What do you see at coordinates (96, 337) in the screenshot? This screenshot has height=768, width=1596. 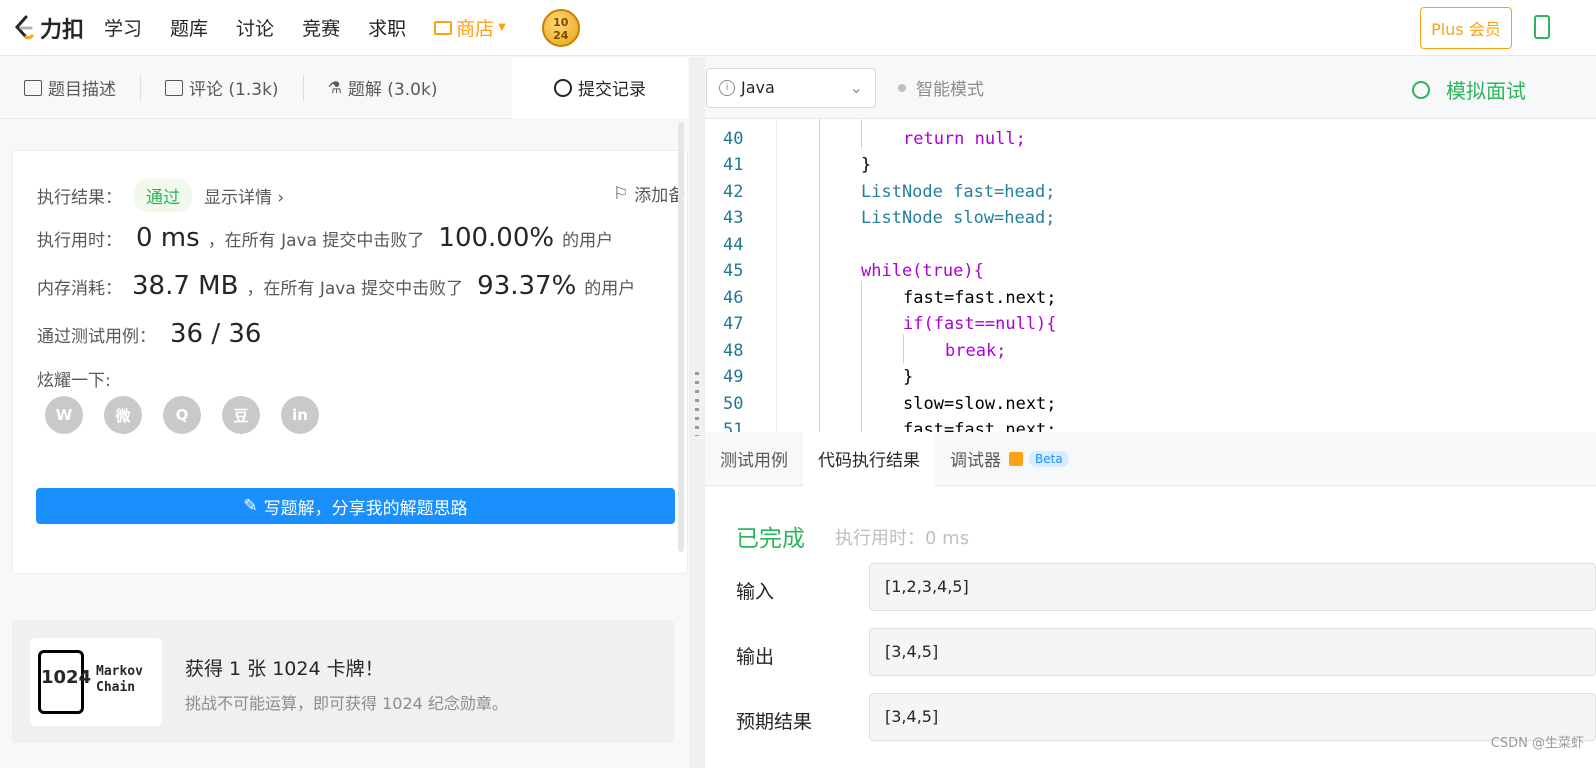 I see `tests-label: 通过测试用例：` at bounding box center [96, 337].